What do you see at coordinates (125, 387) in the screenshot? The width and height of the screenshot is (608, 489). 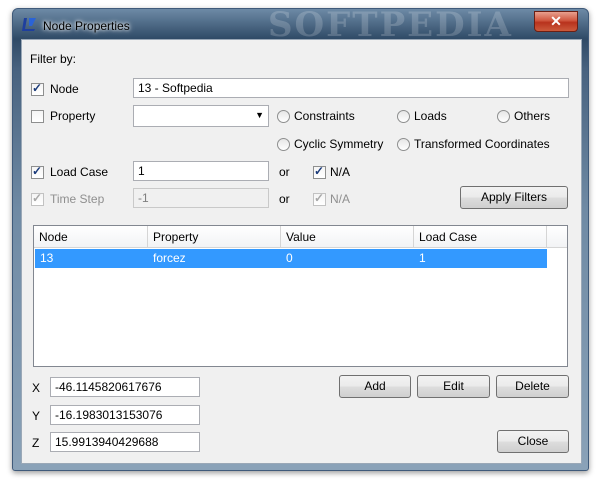 I see `x-coordinate-input: -46.1145820617676` at bounding box center [125, 387].